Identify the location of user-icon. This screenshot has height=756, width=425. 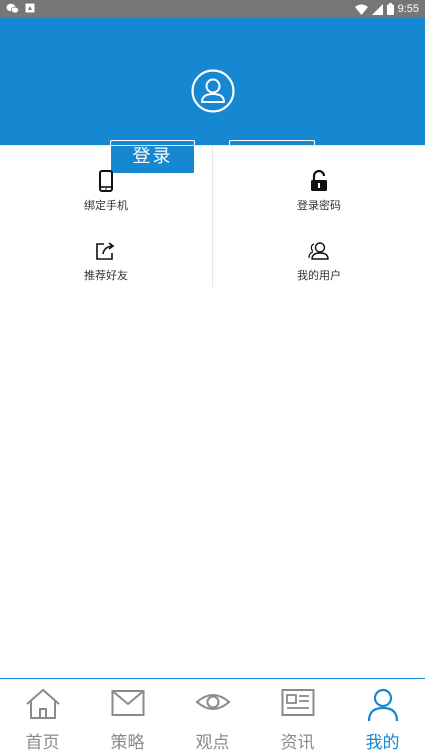
(382, 705).